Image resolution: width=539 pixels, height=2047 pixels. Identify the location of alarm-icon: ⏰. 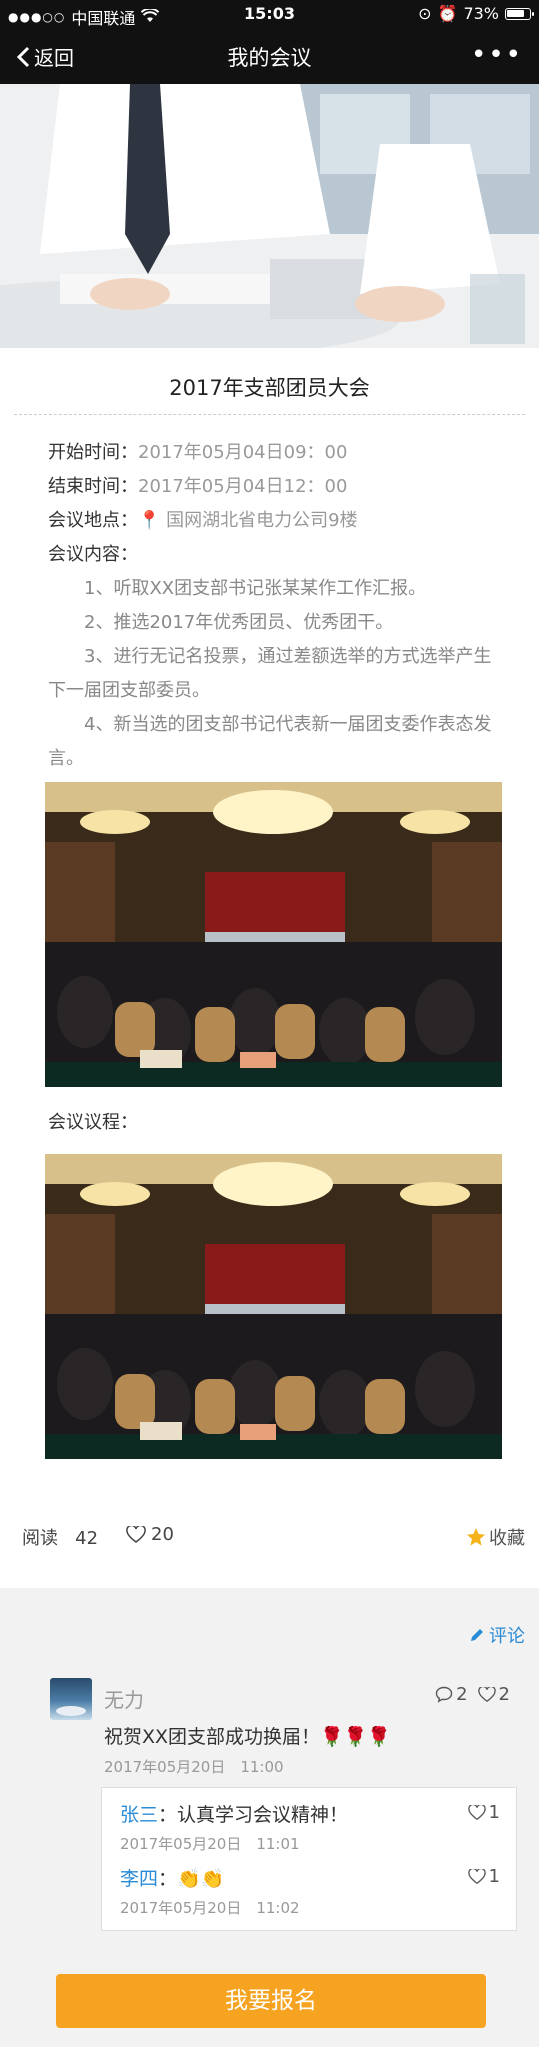
(447, 13).